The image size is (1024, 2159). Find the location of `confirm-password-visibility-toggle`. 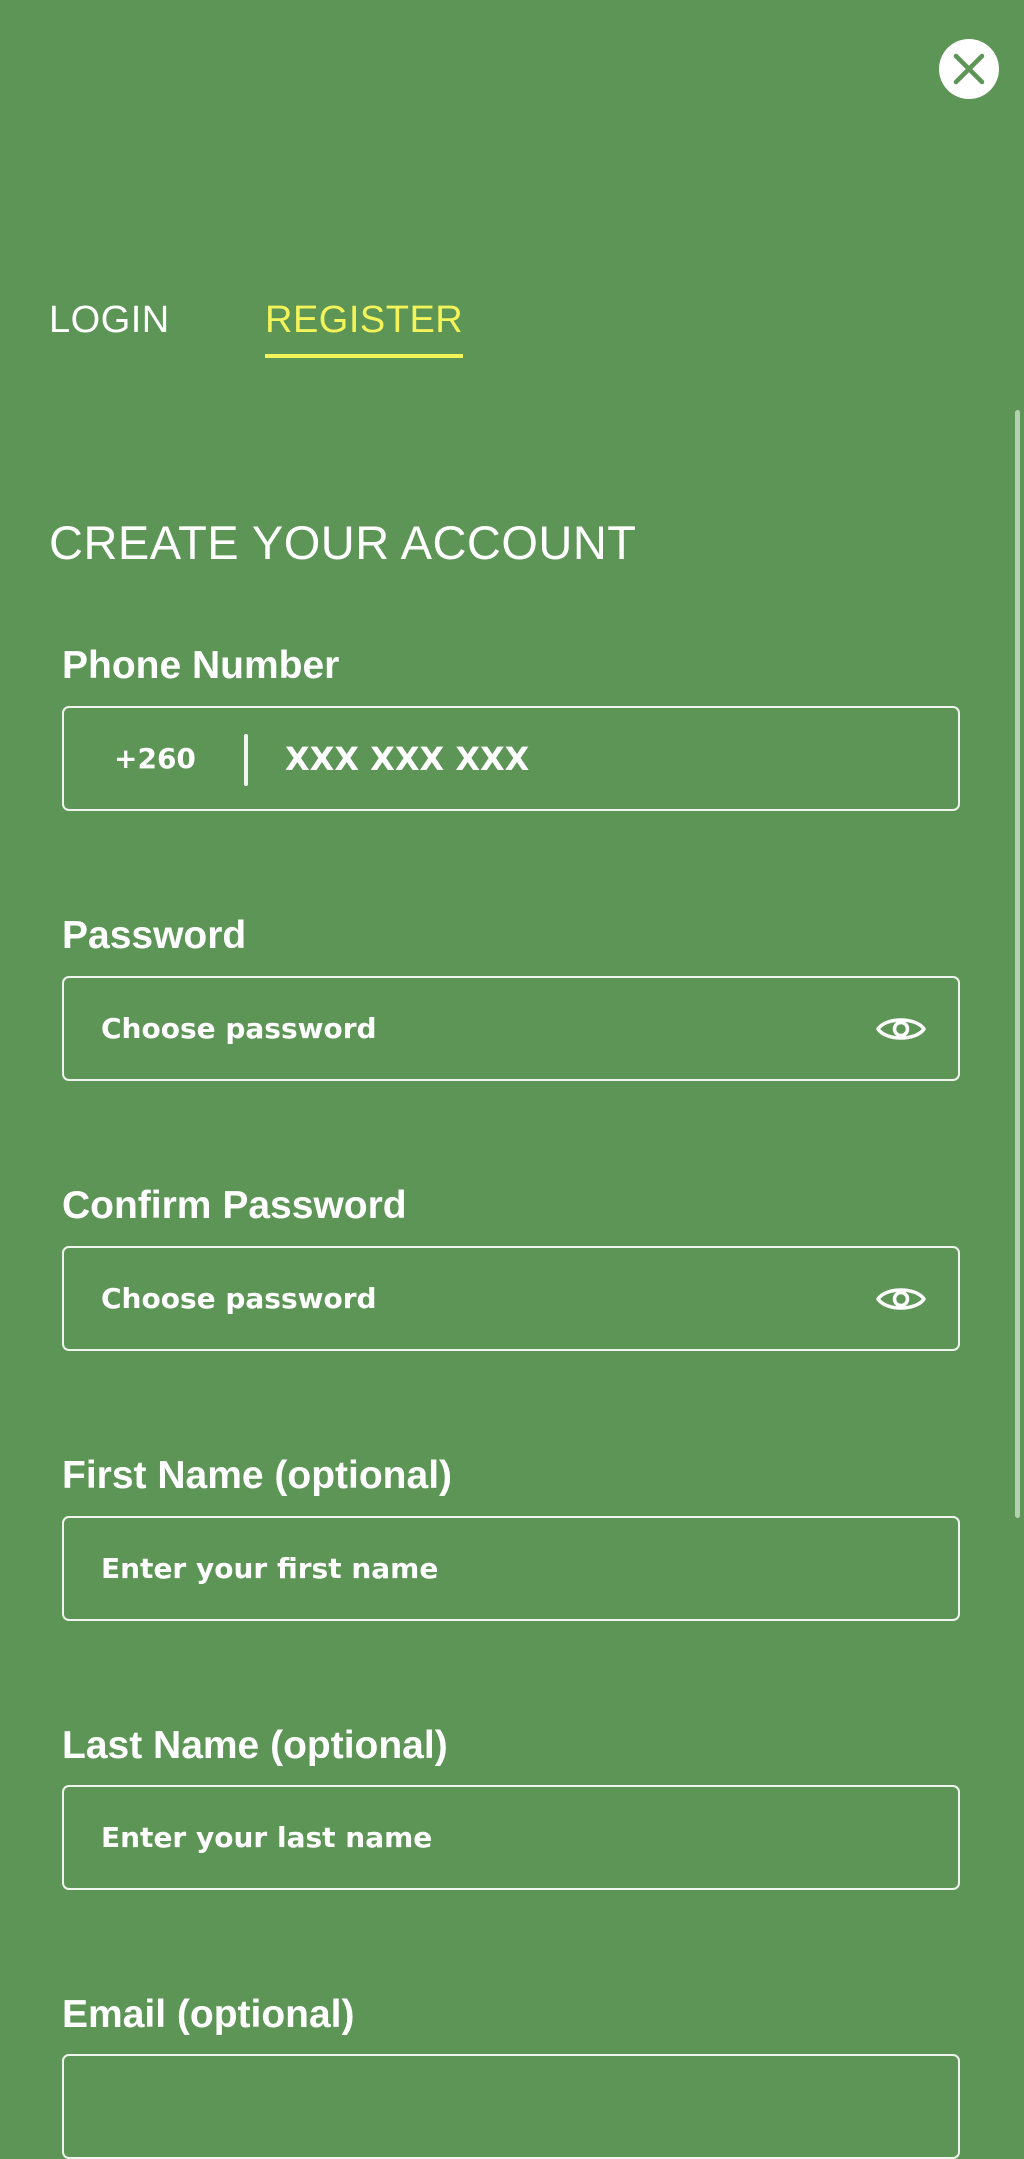

confirm-password-visibility-toggle is located at coordinates (901, 1298).